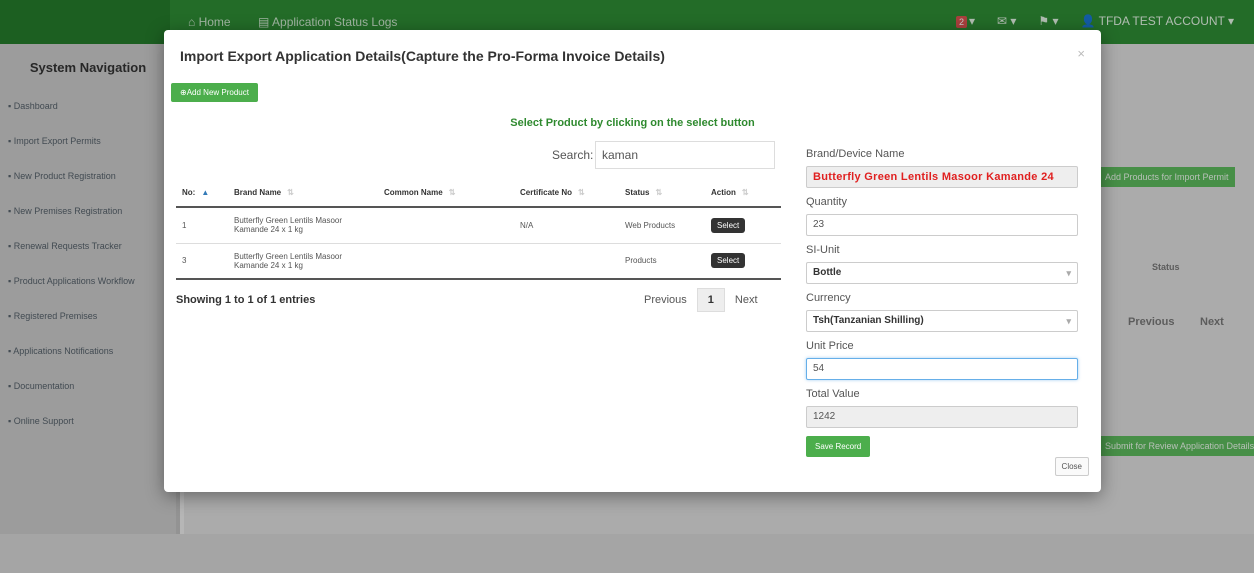 The image size is (1254, 573). Describe the element at coordinates (566, 225) in the screenshot. I see `cell-certificate-no: N/A` at that location.